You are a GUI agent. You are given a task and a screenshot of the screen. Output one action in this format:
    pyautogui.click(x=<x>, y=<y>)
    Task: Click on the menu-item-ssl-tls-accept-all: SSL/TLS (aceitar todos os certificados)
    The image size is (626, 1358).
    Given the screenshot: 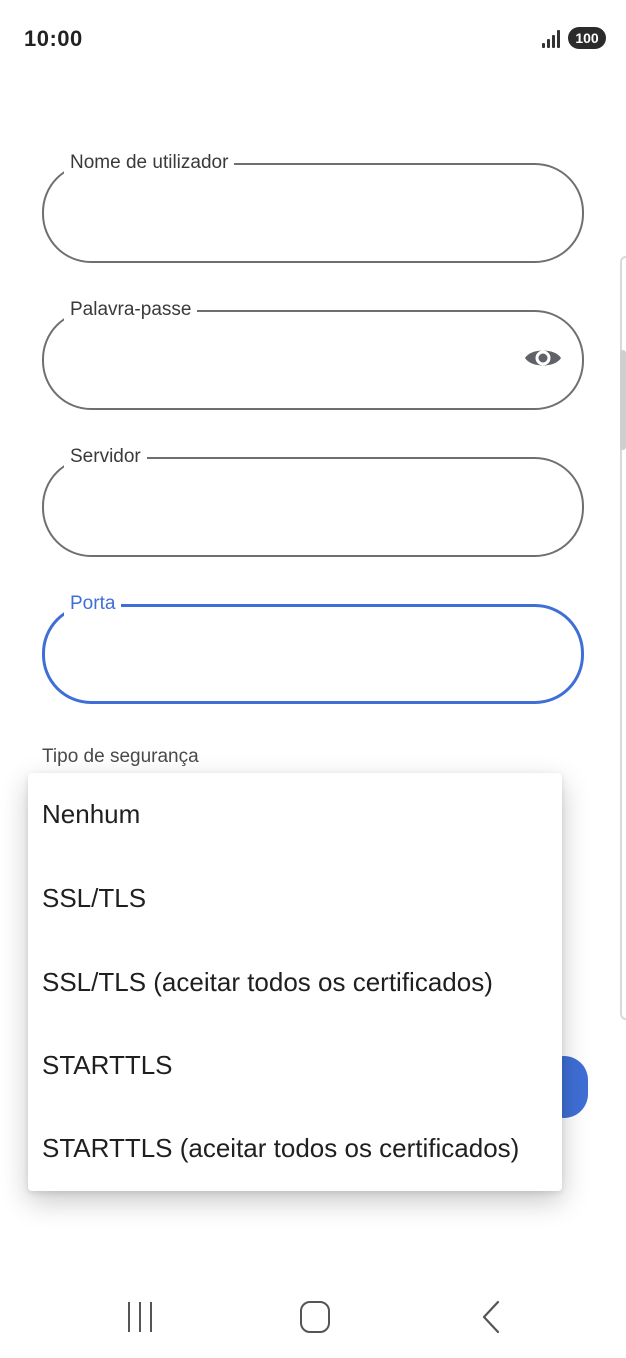 What is the action you would take?
    pyautogui.click(x=295, y=983)
    